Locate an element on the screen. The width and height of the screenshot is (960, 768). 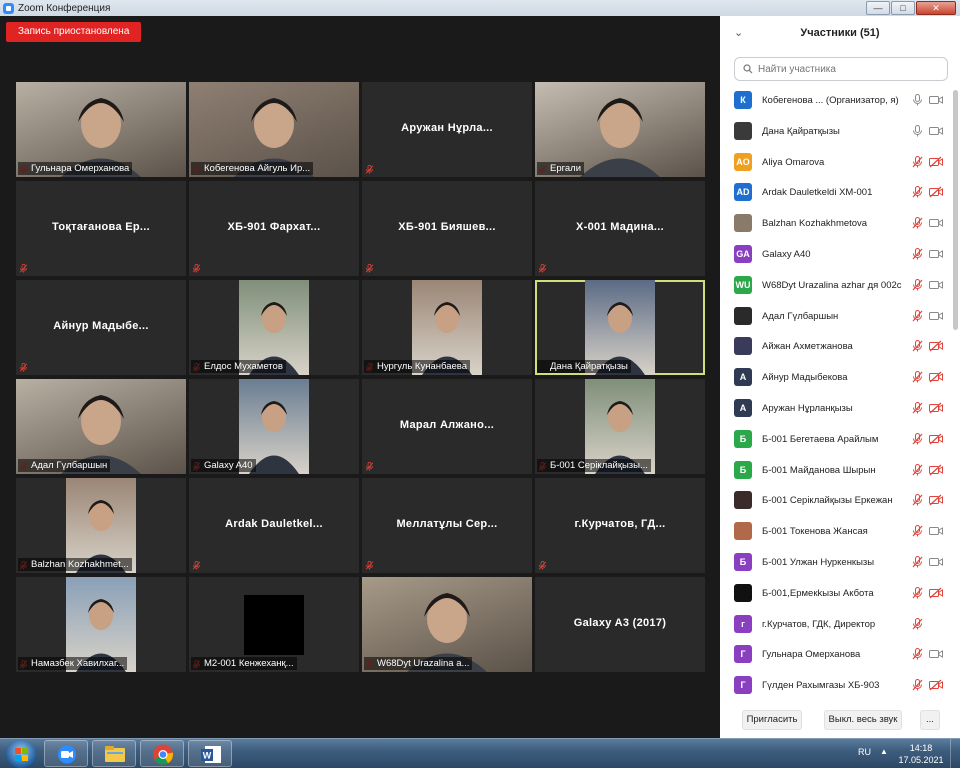
participant-row: К Кобегенова ... (Организатор, я) is located at coordinates (836, 101).